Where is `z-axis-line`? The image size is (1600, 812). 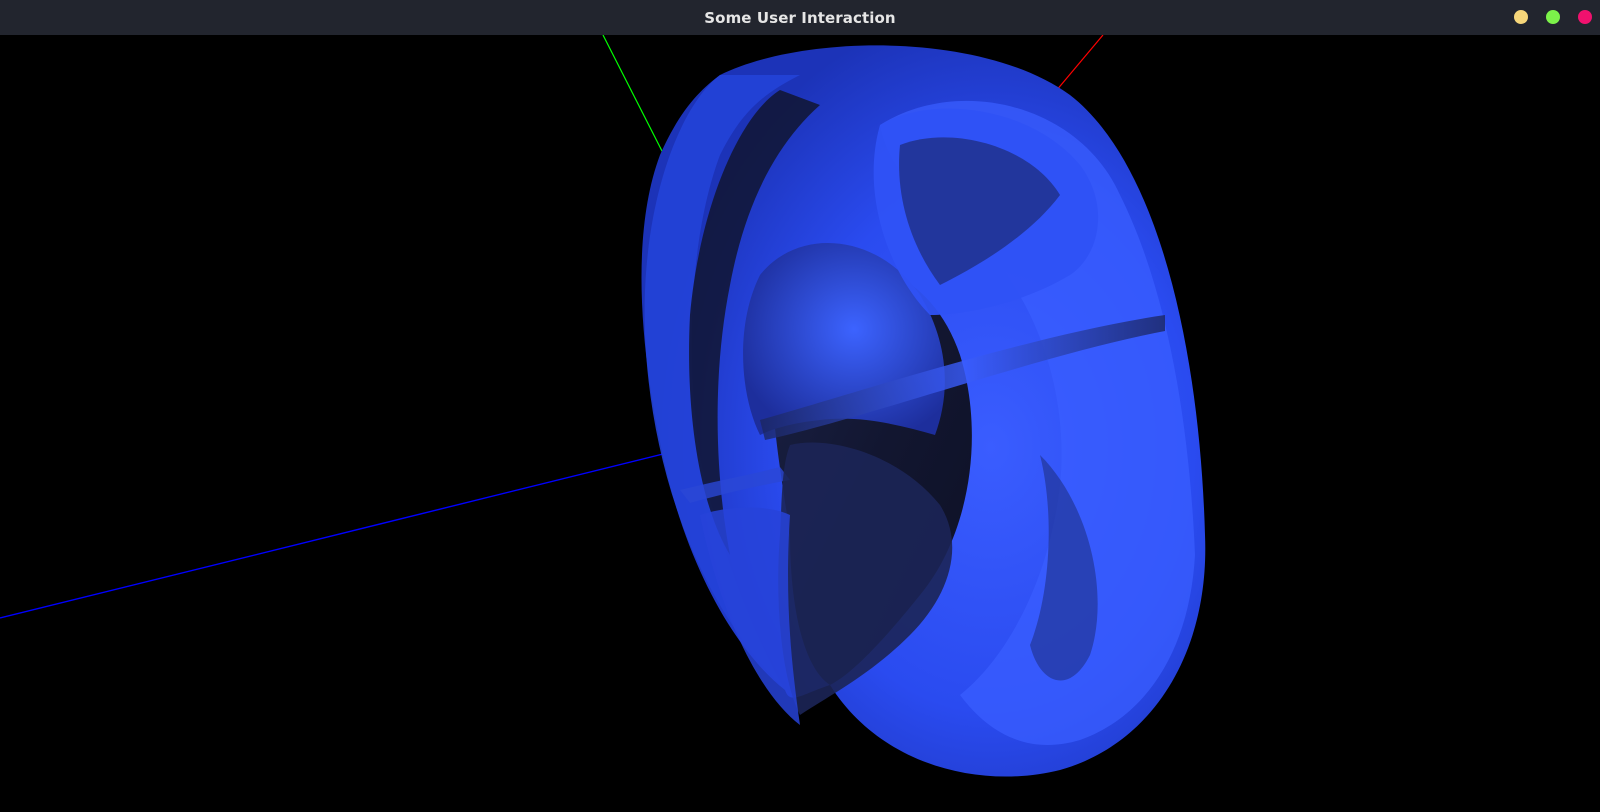
z-axis-line is located at coordinates (380, 524).